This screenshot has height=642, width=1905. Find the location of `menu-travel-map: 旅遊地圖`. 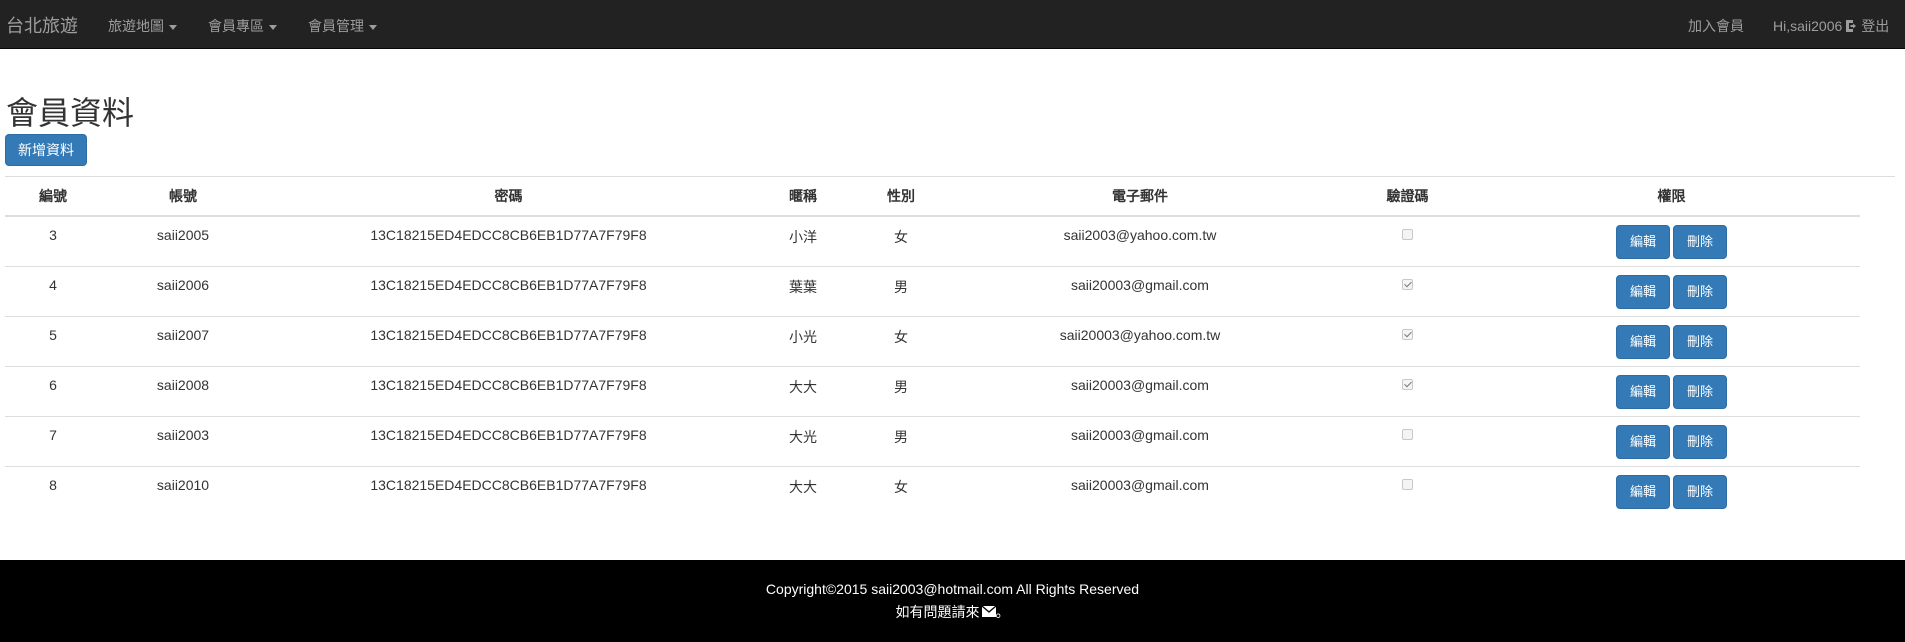

menu-travel-map: 旅遊地圖 is located at coordinates (142, 26).